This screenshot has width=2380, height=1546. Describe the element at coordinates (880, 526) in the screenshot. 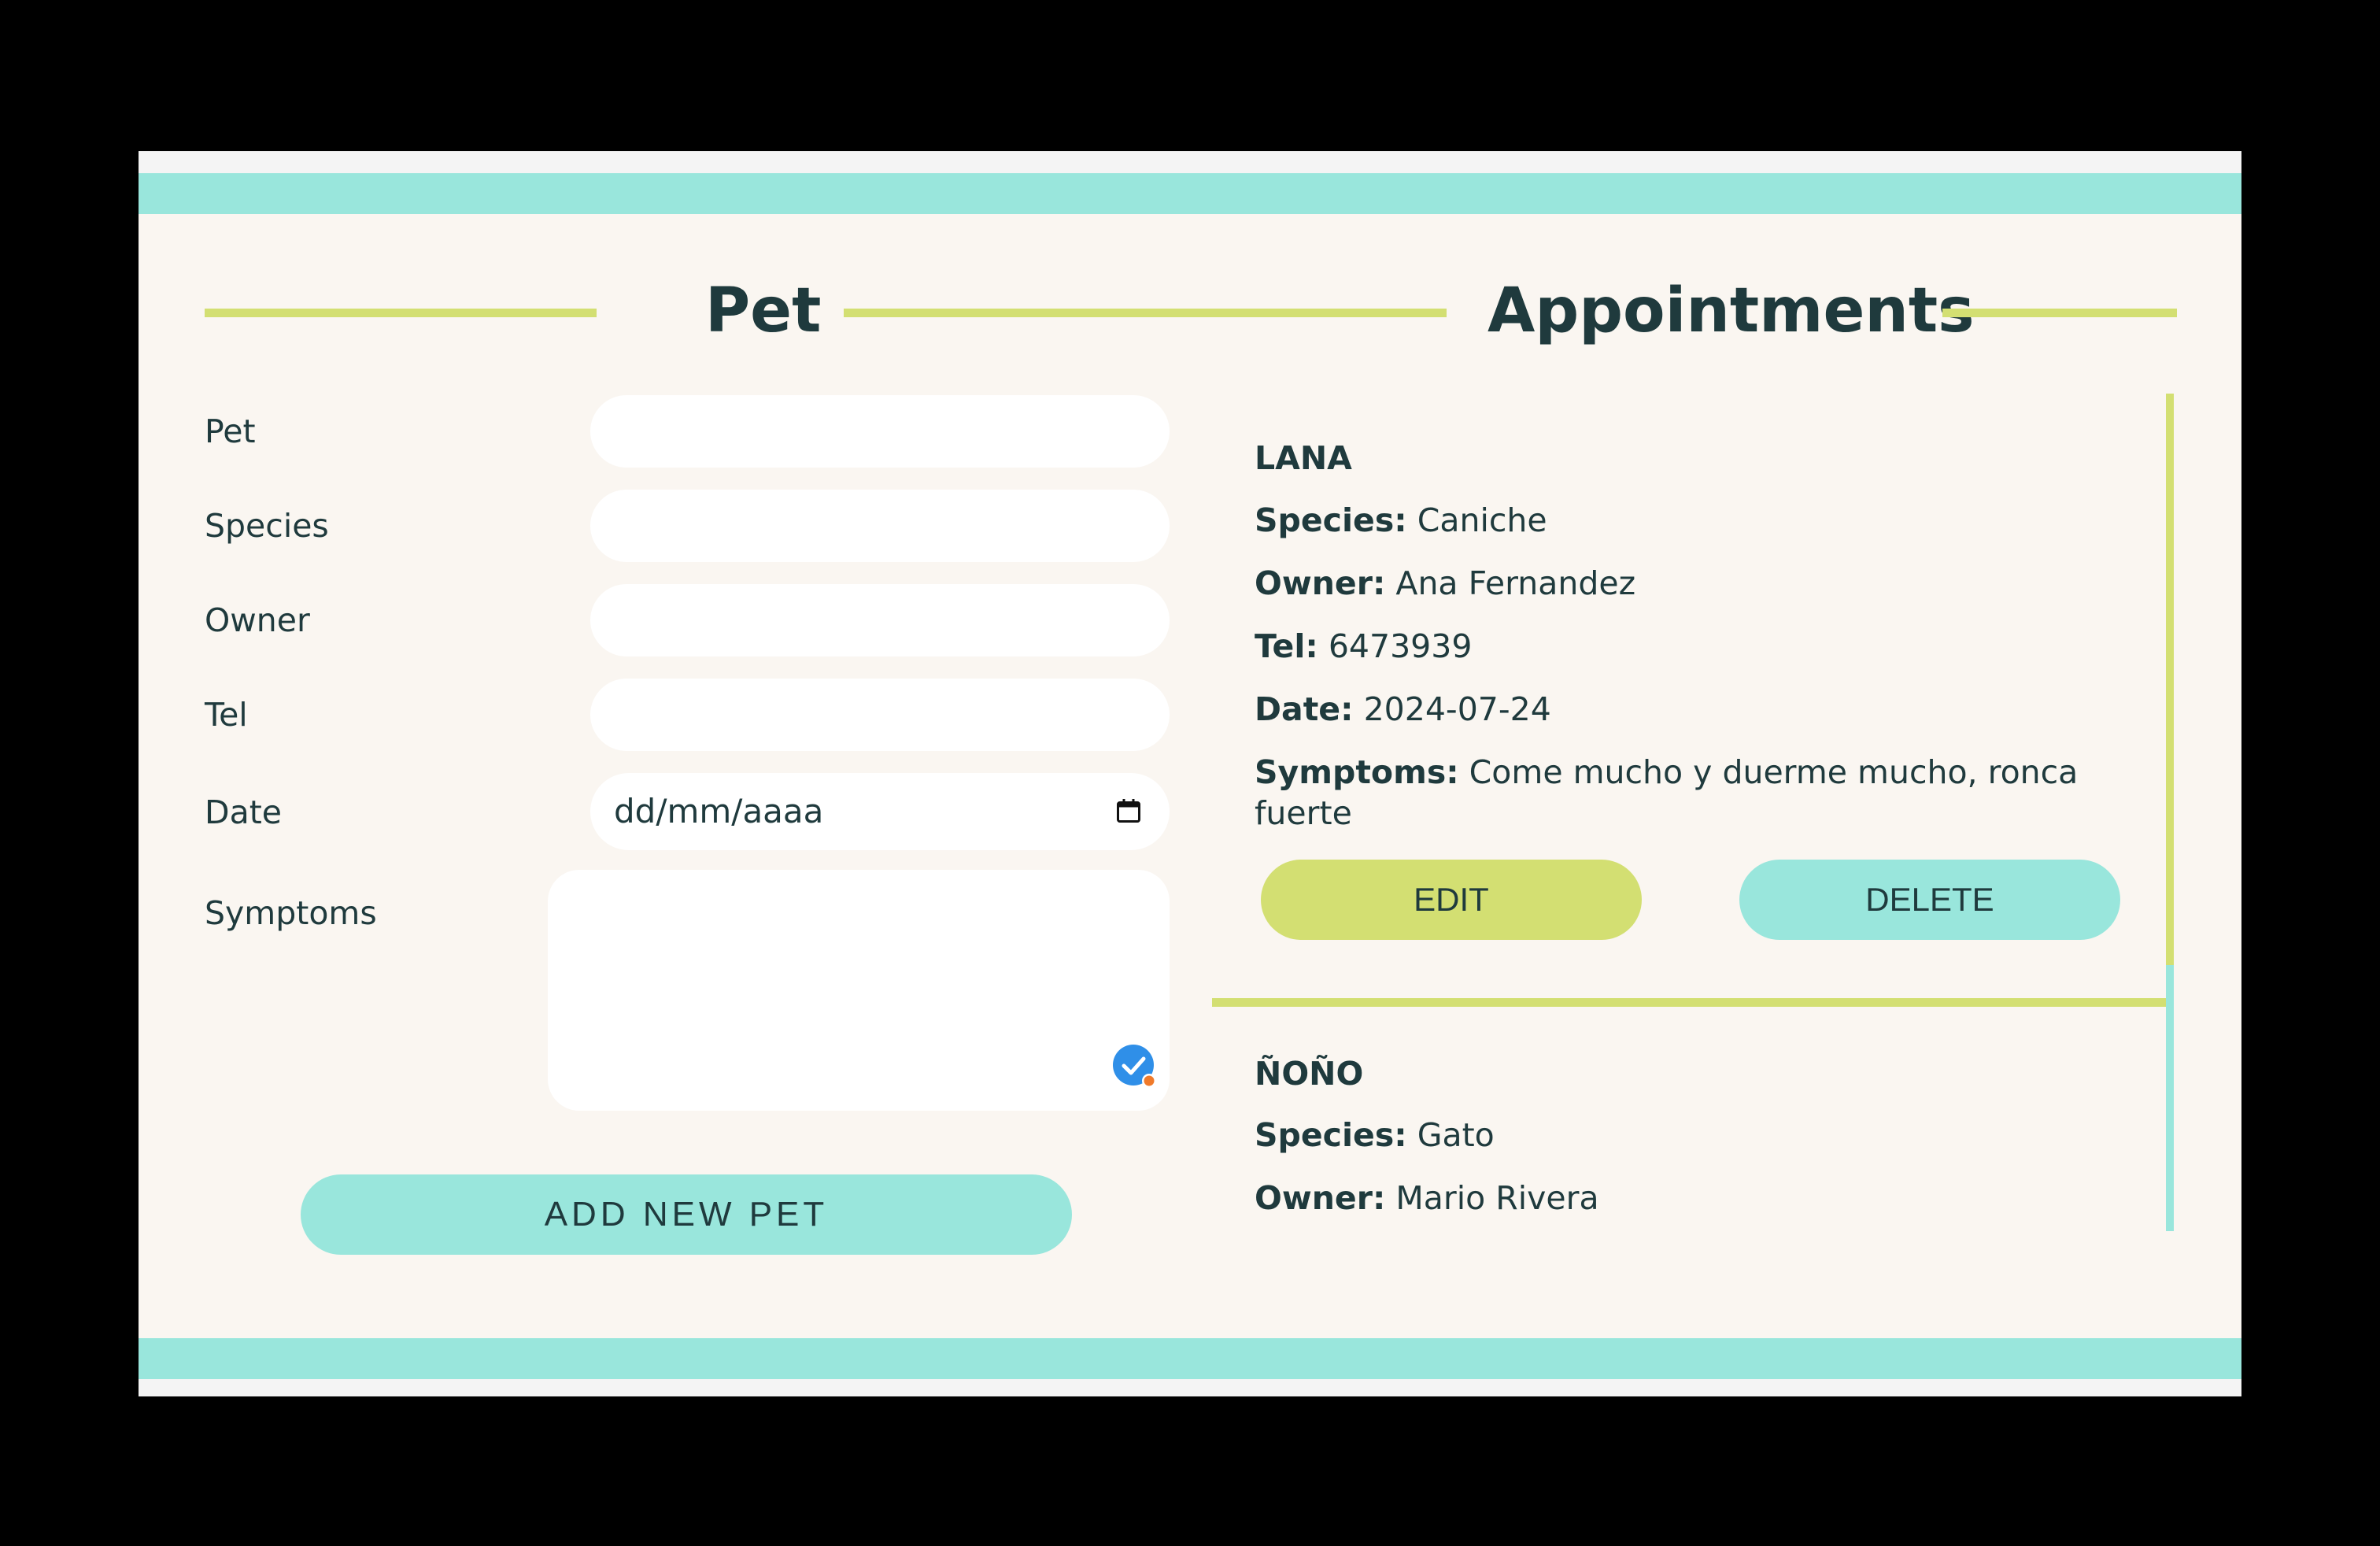

I see `species-input` at that location.